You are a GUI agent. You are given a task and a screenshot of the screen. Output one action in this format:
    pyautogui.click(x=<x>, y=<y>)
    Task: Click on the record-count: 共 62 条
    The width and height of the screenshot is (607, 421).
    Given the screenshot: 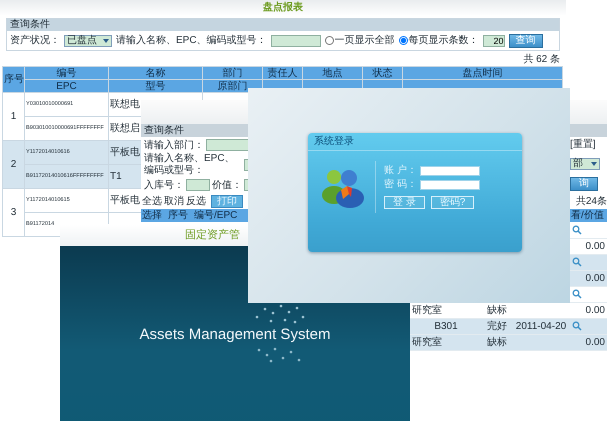 What is the action you would take?
    pyautogui.click(x=541, y=59)
    